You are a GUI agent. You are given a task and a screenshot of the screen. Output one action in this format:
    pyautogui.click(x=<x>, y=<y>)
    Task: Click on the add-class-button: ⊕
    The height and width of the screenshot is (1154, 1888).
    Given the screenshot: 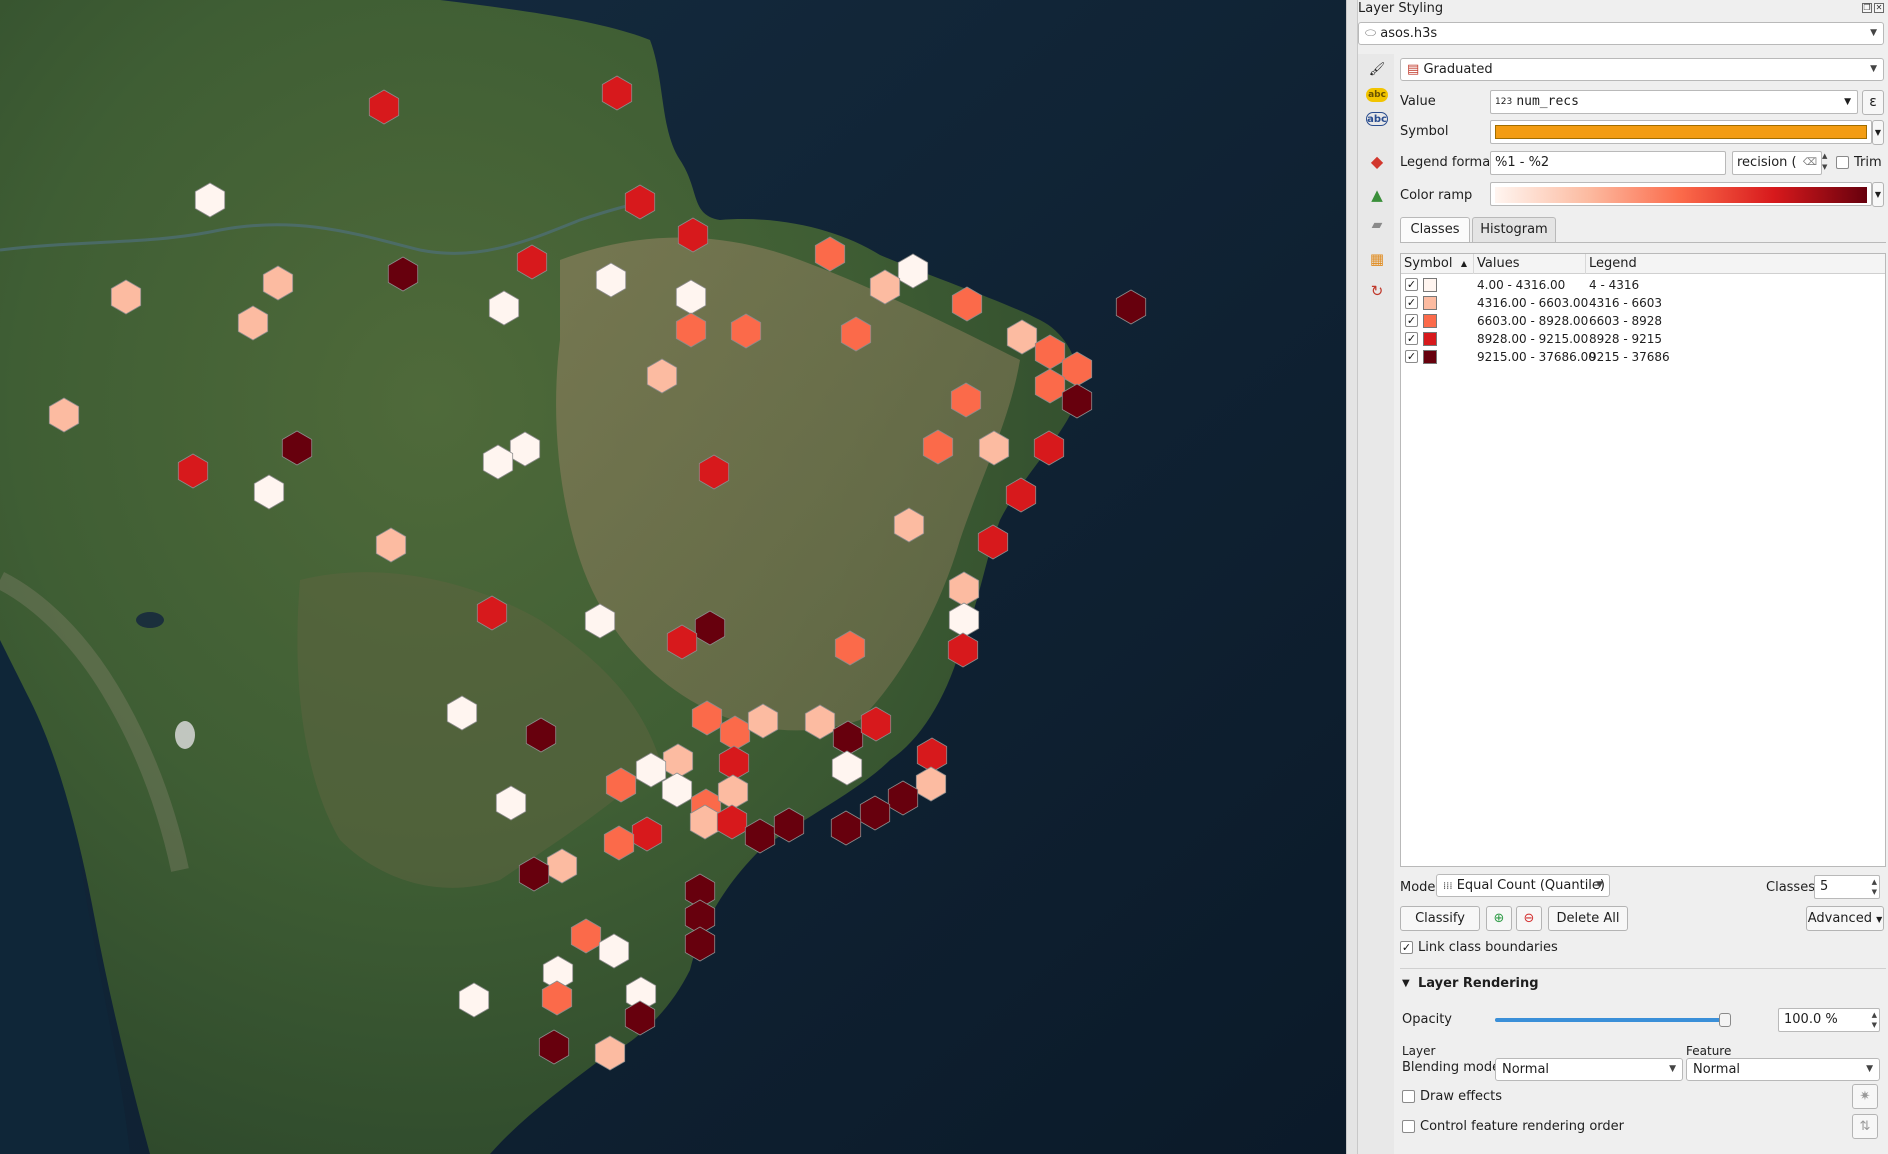 What is the action you would take?
    pyautogui.click(x=1499, y=918)
    